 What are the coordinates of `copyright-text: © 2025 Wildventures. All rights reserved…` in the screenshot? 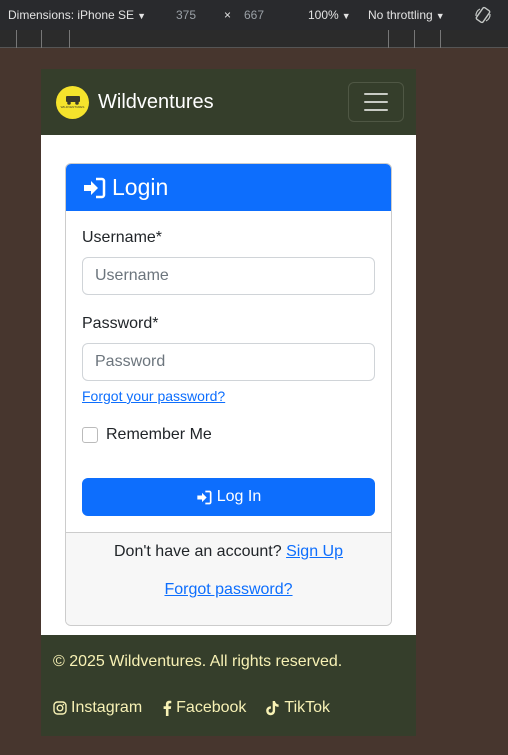 It's located at (198, 661).